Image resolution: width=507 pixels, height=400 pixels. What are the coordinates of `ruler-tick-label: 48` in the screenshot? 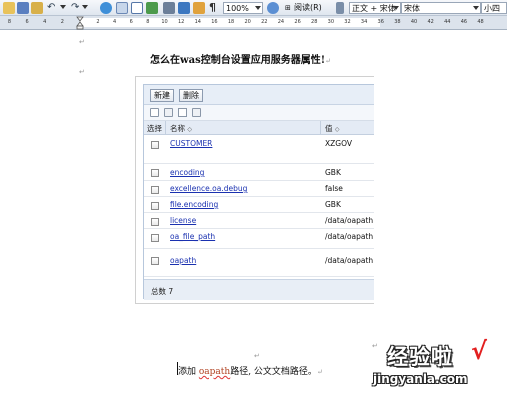 It's located at (480, 22).